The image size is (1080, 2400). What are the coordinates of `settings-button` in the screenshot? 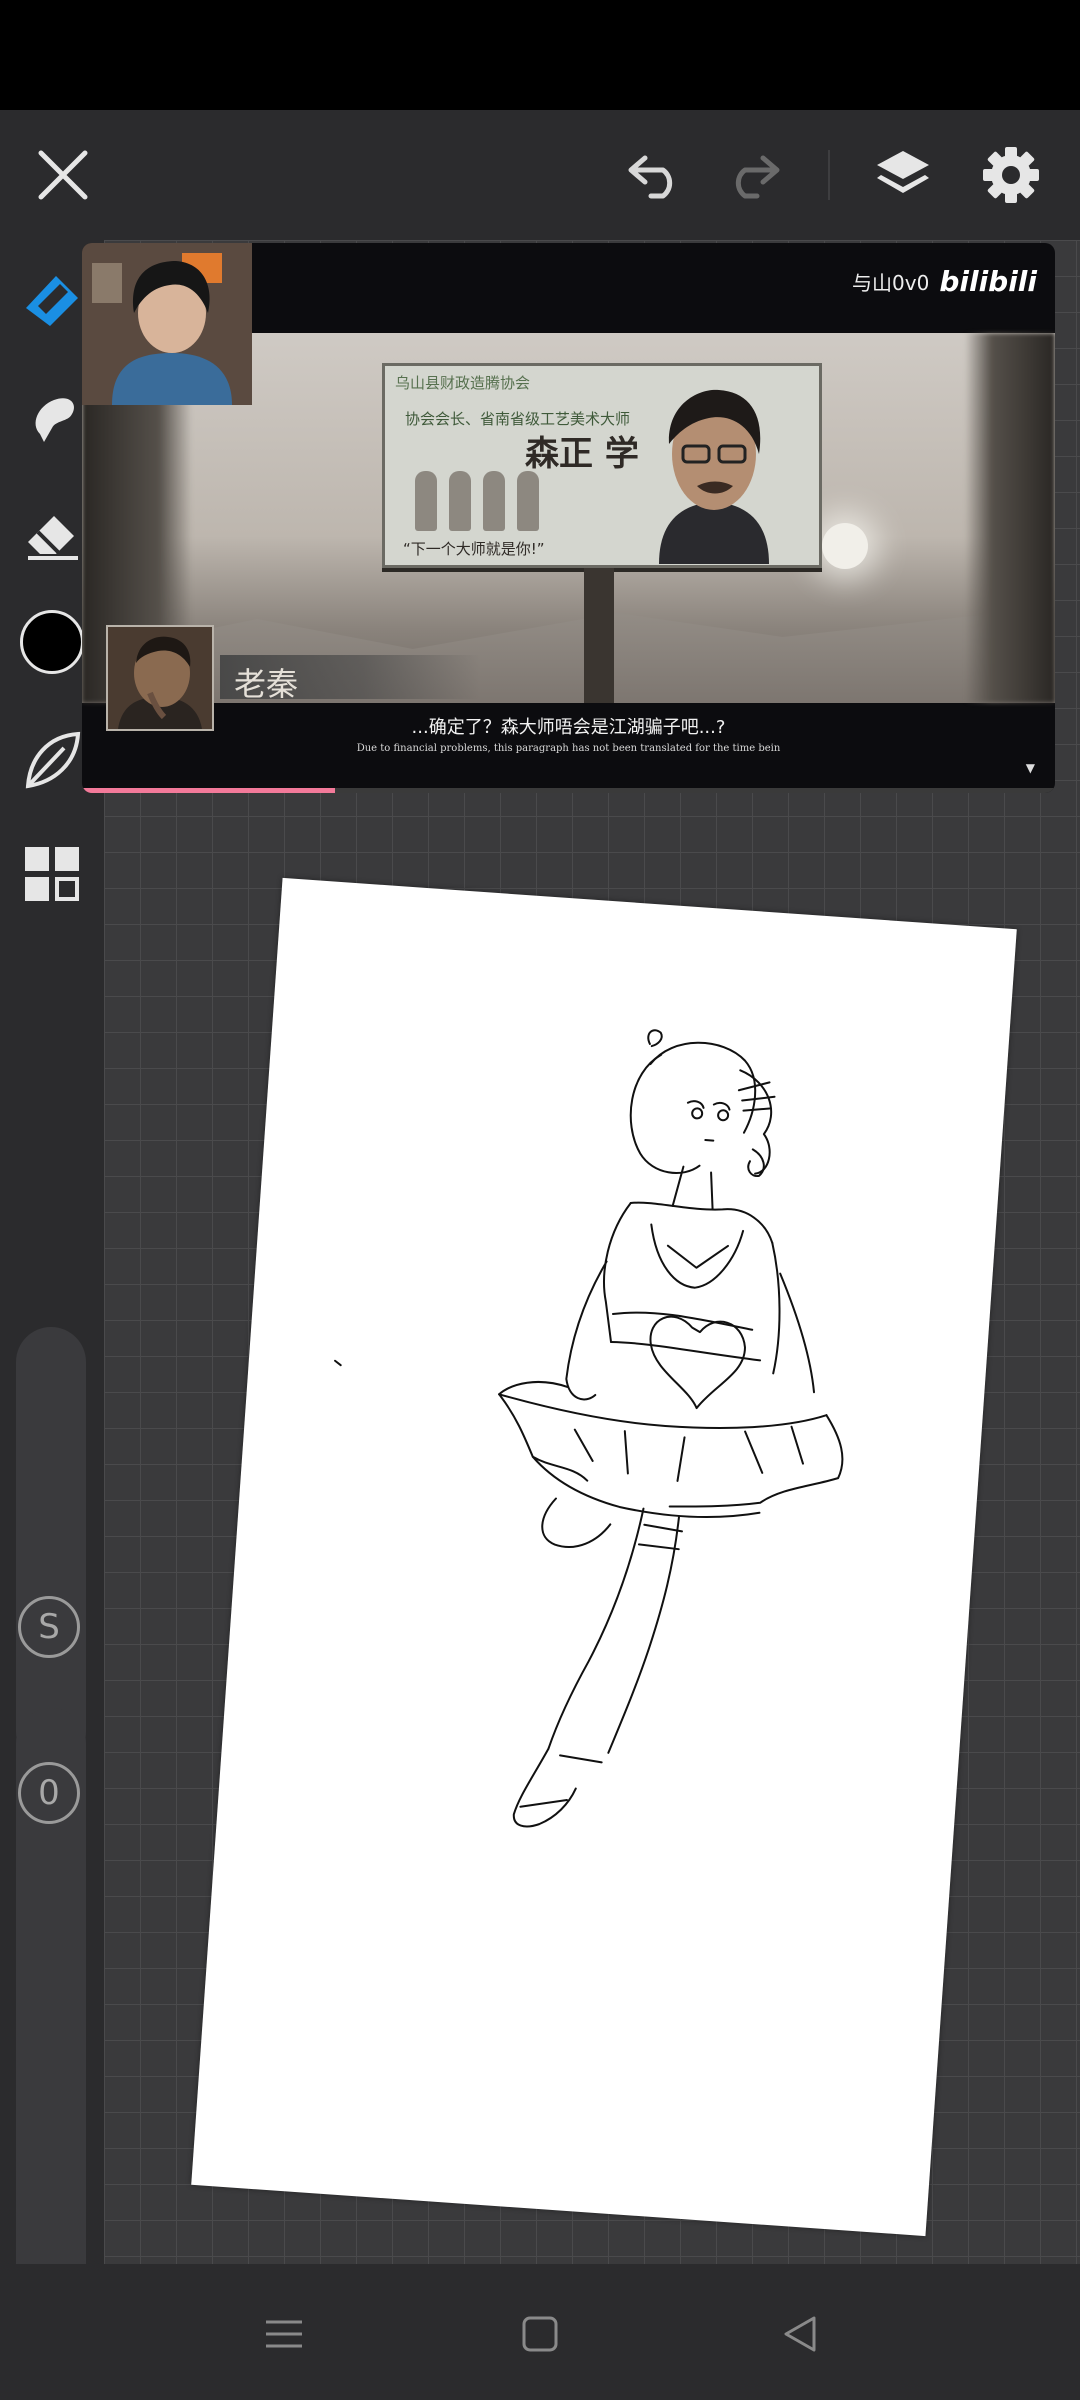 It's located at (1011, 175).